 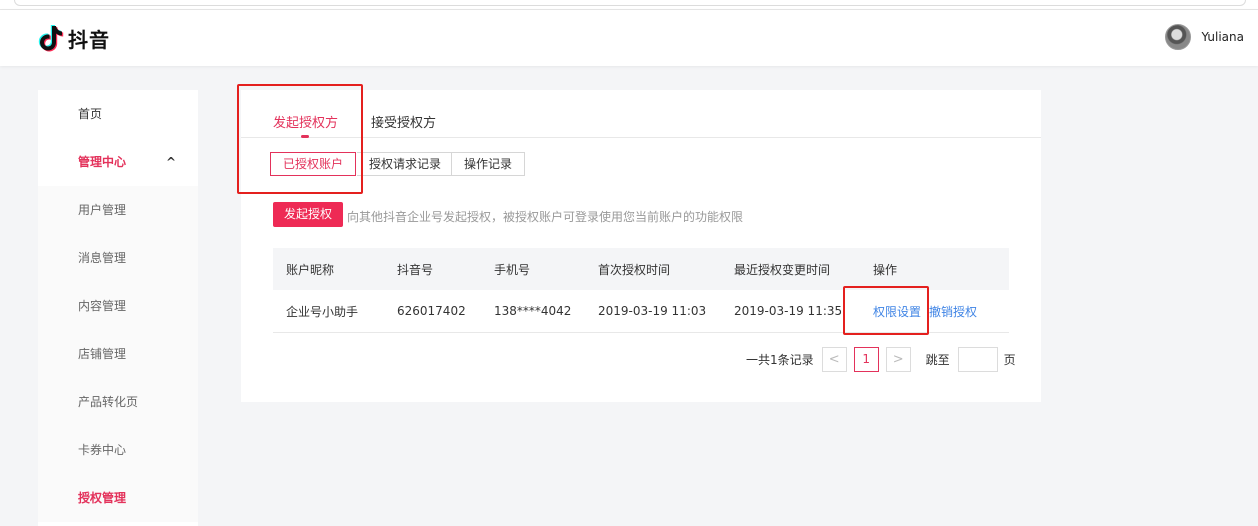 What do you see at coordinates (415, 269) in the screenshot?
I see `column-header-douyin-id: 抖音号` at bounding box center [415, 269].